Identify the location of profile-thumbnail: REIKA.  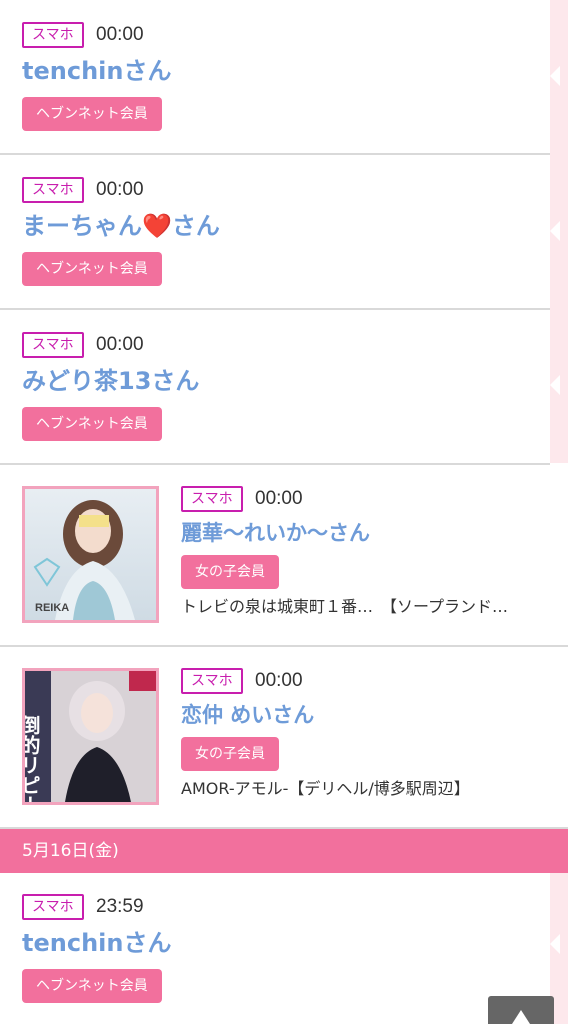
(90, 554).